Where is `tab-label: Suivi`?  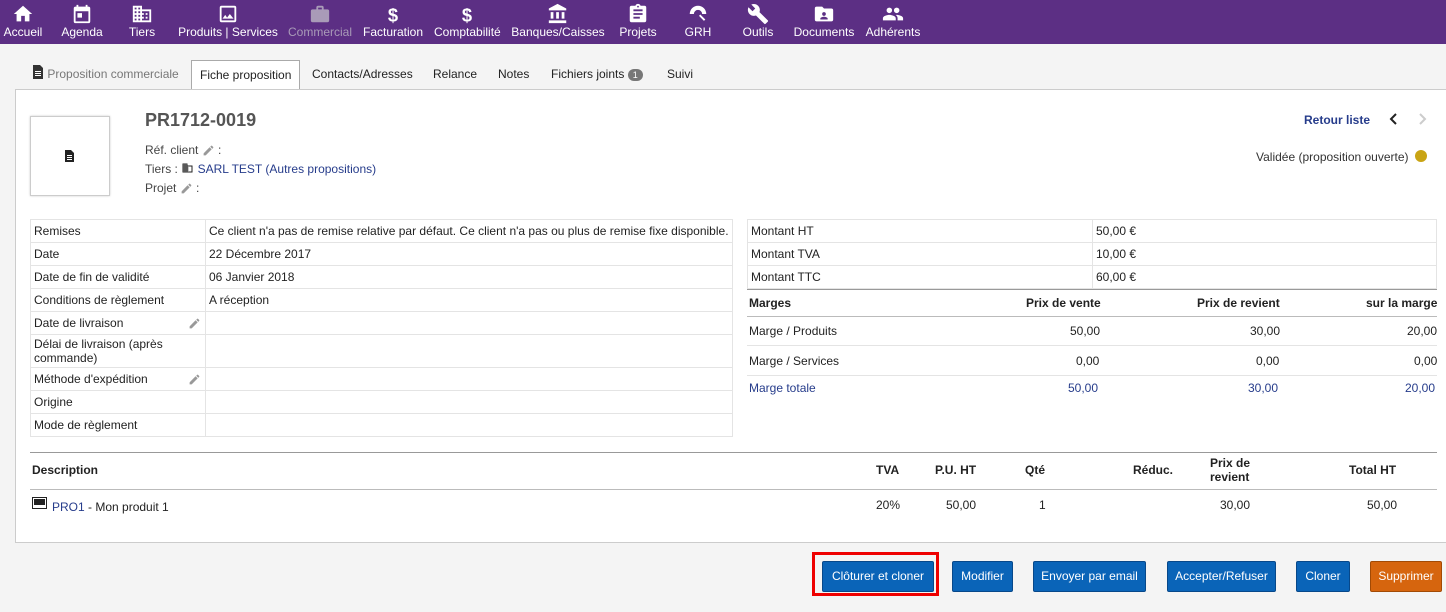
tab-label: Suivi is located at coordinates (680, 74).